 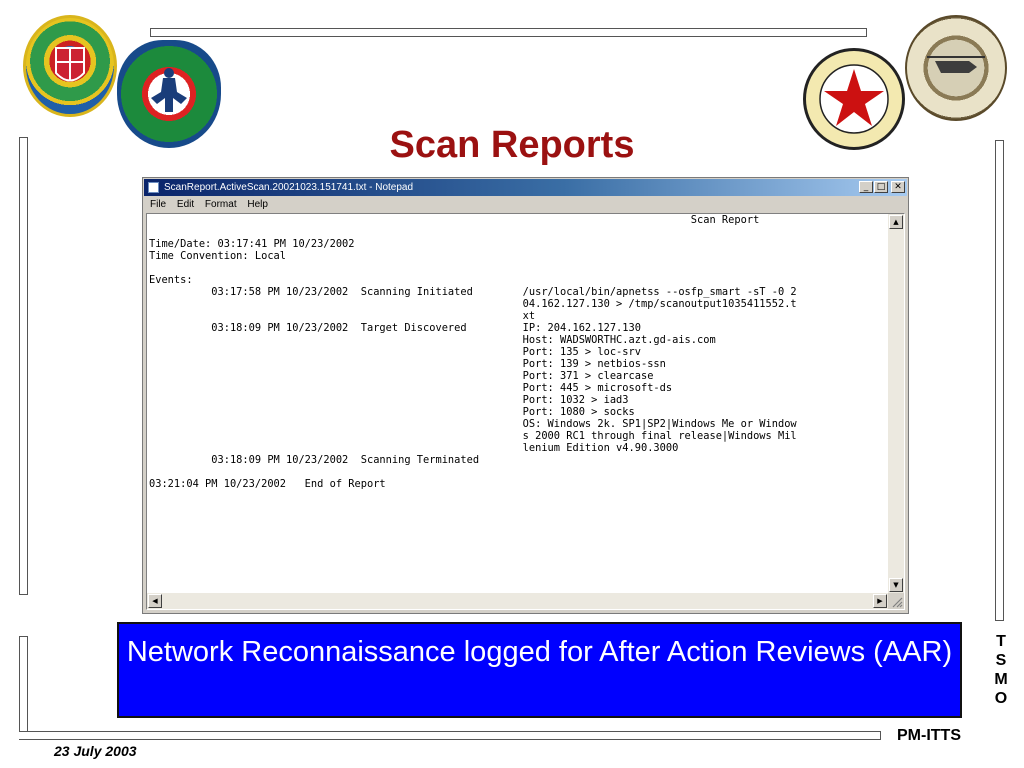 What do you see at coordinates (257, 204) in the screenshot?
I see `menu-help: Help` at bounding box center [257, 204].